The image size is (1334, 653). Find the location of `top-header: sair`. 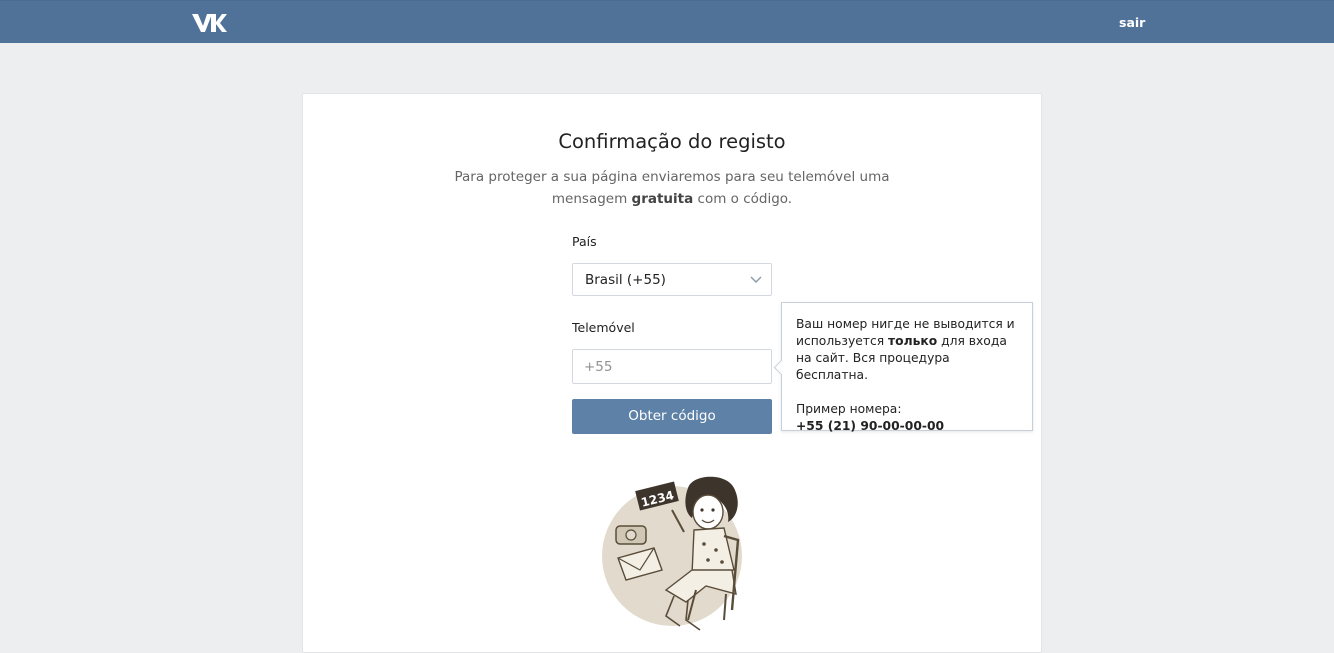

top-header: sair is located at coordinates (667, 21).